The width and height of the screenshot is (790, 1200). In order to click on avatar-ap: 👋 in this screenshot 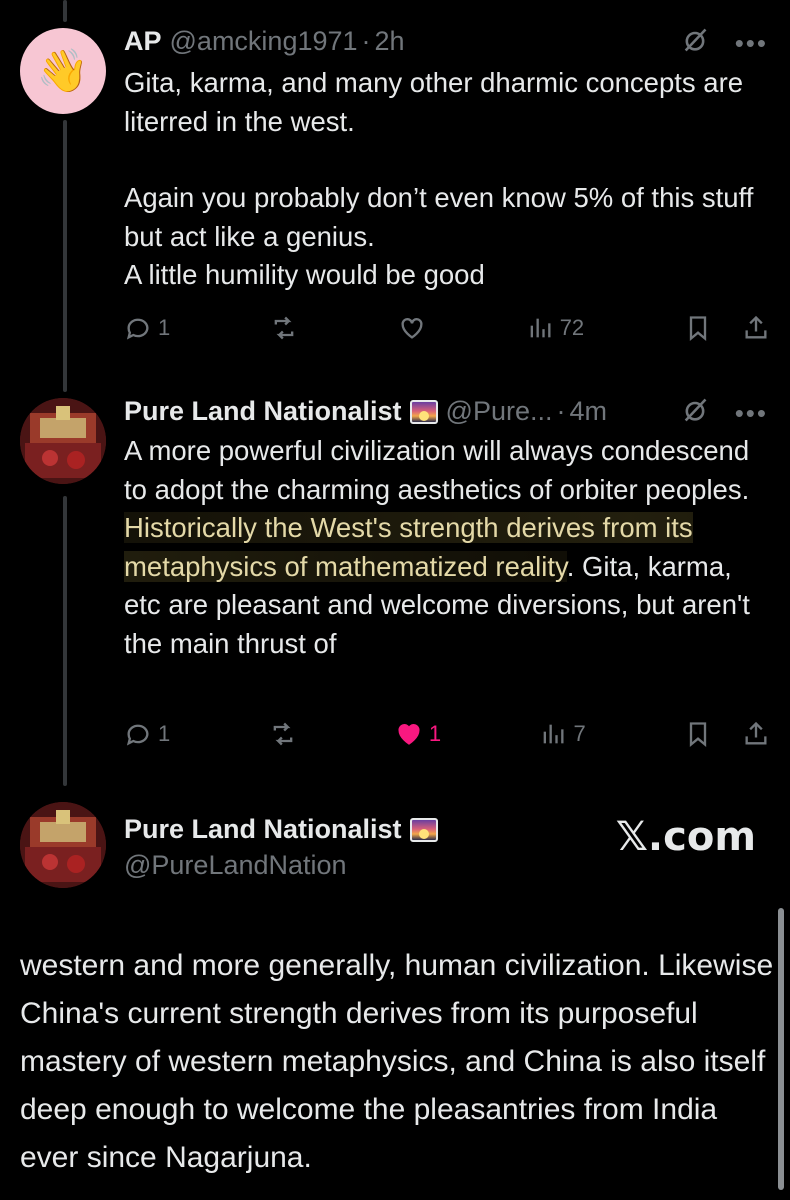, I will do `click(63, 71)`.